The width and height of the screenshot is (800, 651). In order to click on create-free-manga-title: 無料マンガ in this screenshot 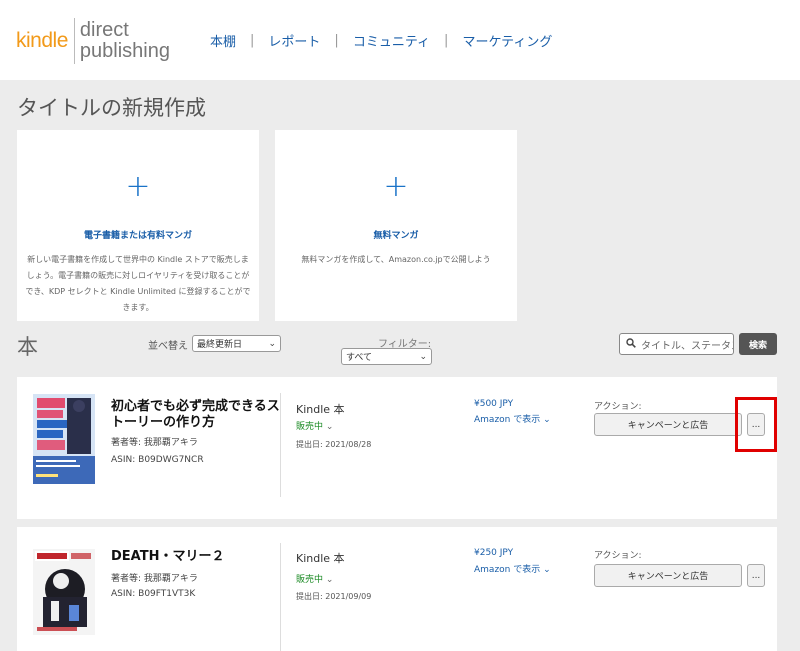, I will do `click(396, 234)`.